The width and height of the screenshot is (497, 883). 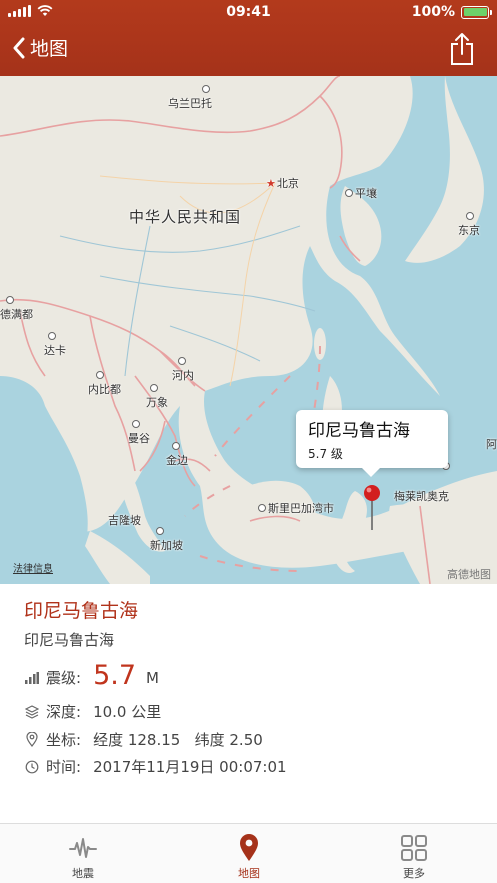 What do you see at coordinates (32, 740) in the screenshot?
I see `location-pin-icon` at bounding box center [32, 740].